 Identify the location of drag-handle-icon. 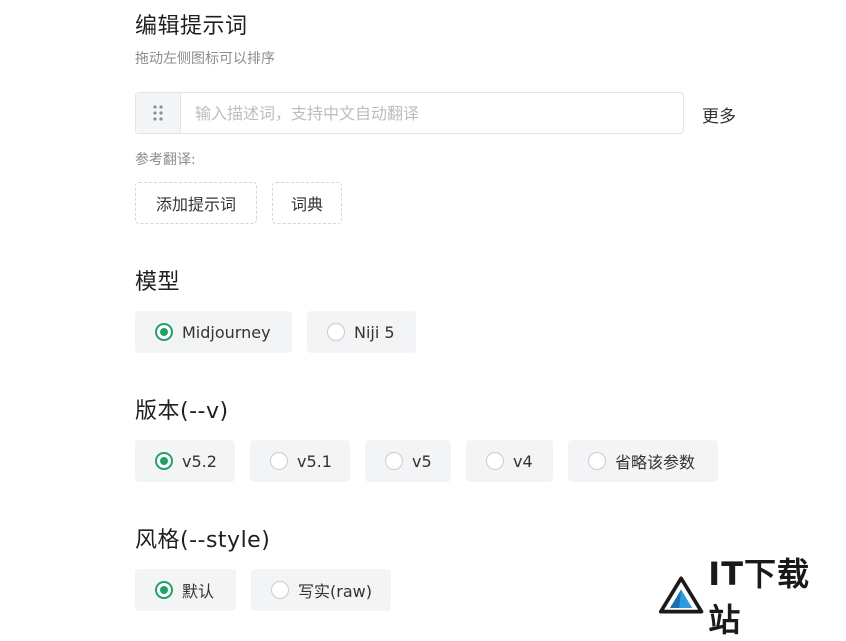
(158, 113).